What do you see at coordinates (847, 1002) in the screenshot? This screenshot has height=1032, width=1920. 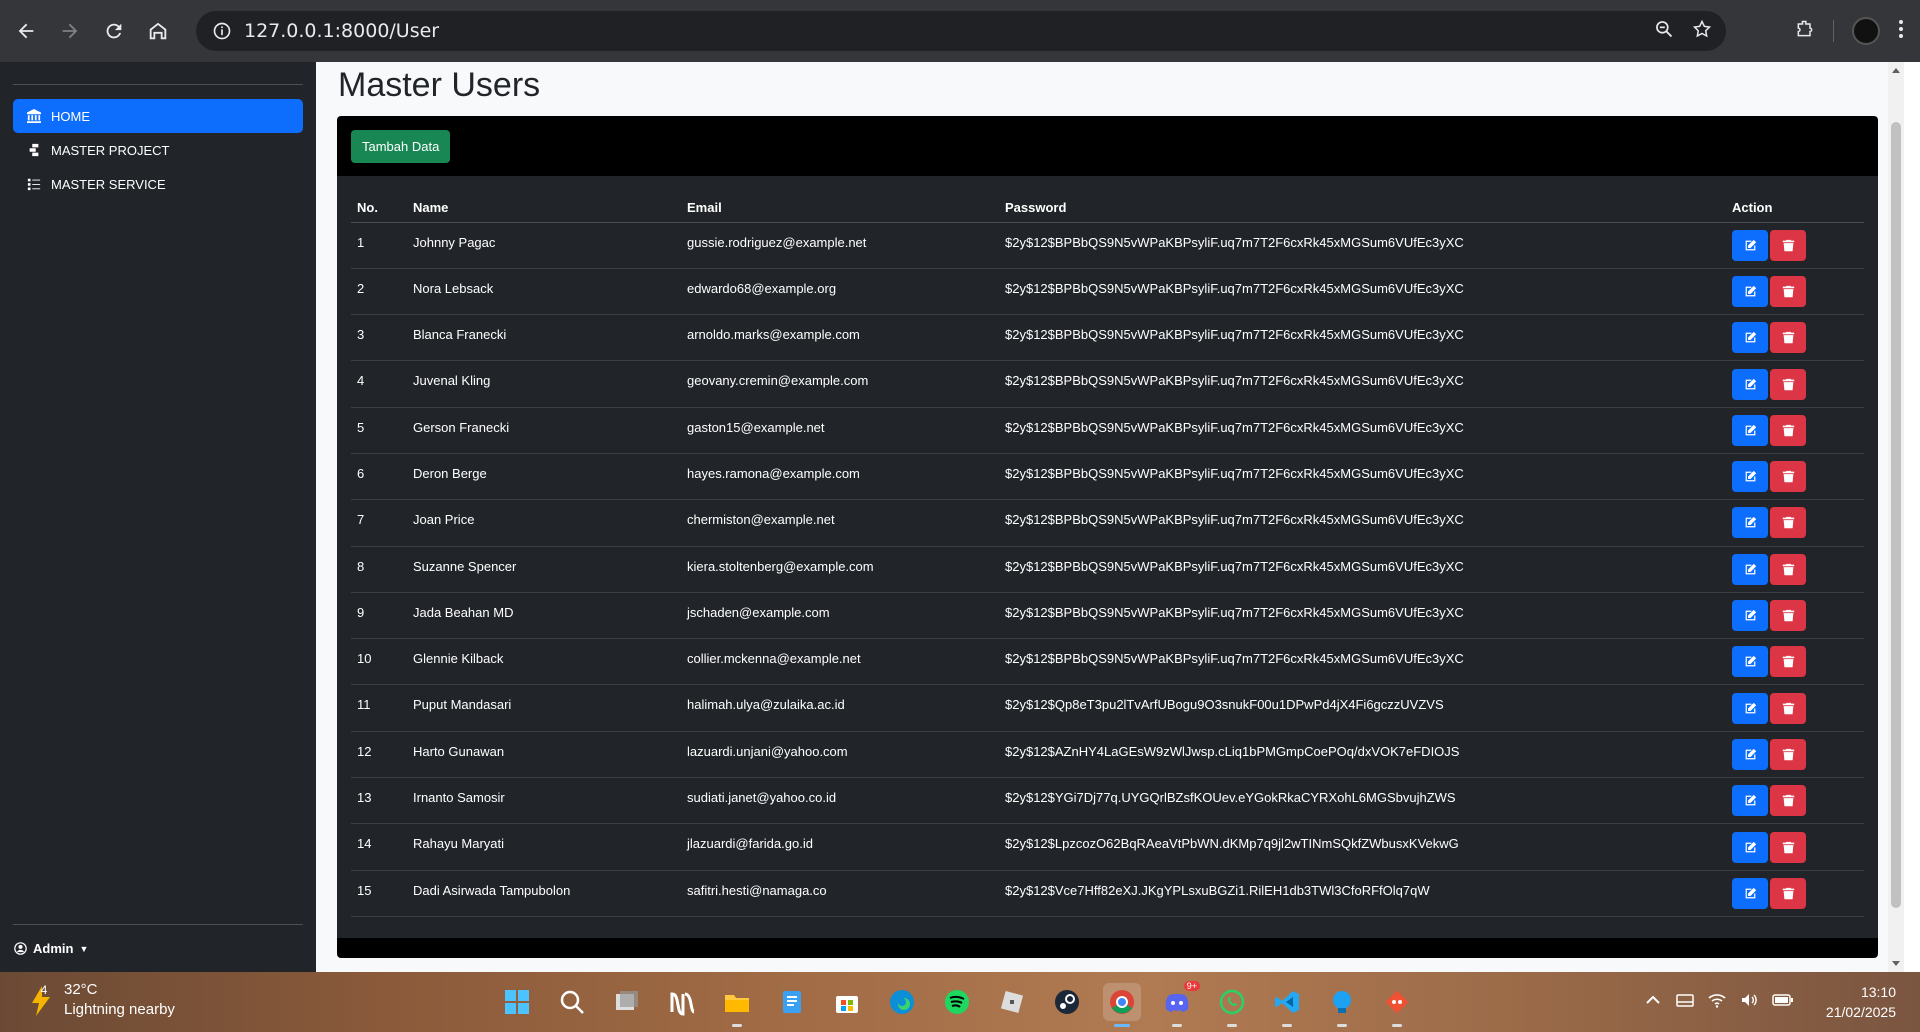 I see `store-icon` at bounding box center [847, 1002].